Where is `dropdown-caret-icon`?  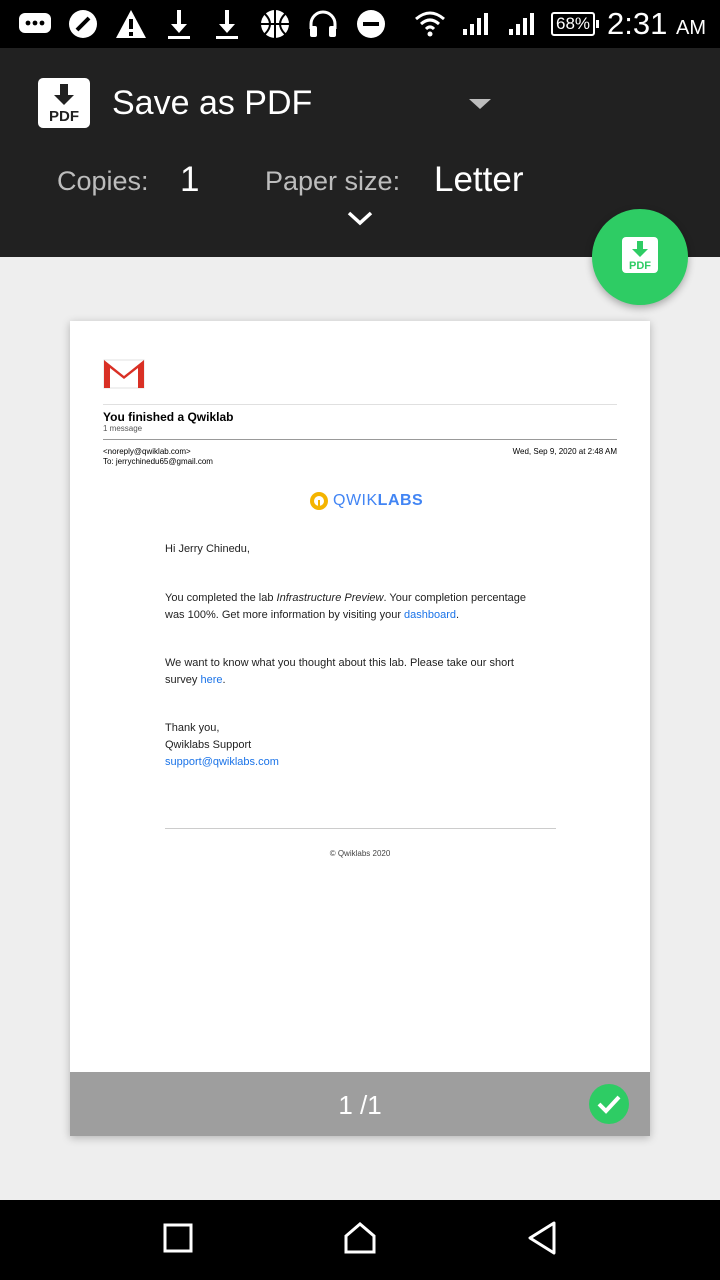
dropdown-caret-icon is located at coordinates (480, 104).